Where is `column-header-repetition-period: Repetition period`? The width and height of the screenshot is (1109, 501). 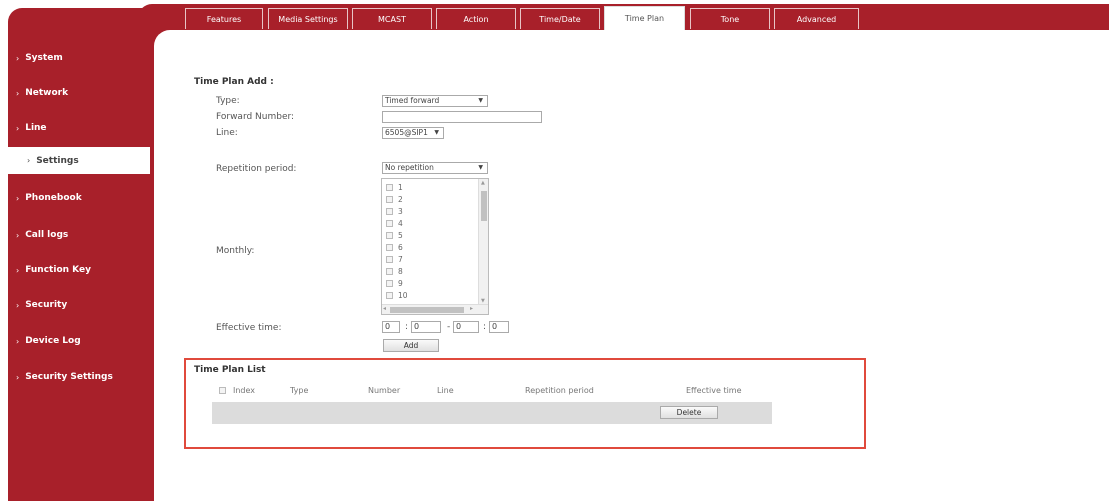
column-header-repetition-period: Repetition period is located at coordinates (559, 390).